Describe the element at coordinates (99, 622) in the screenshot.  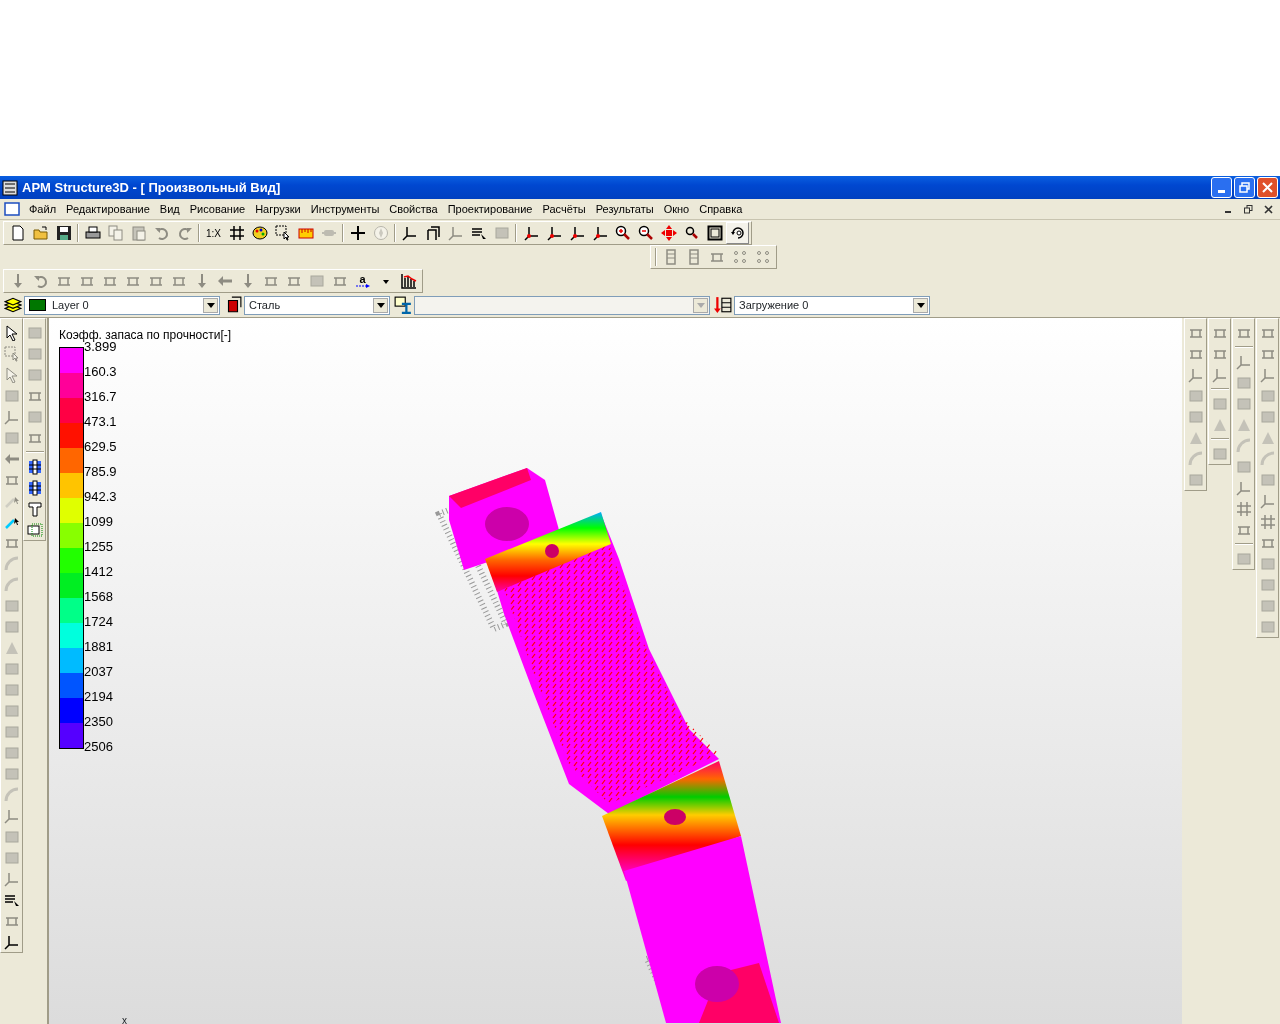
I see `legend-value: 1724` at that location.